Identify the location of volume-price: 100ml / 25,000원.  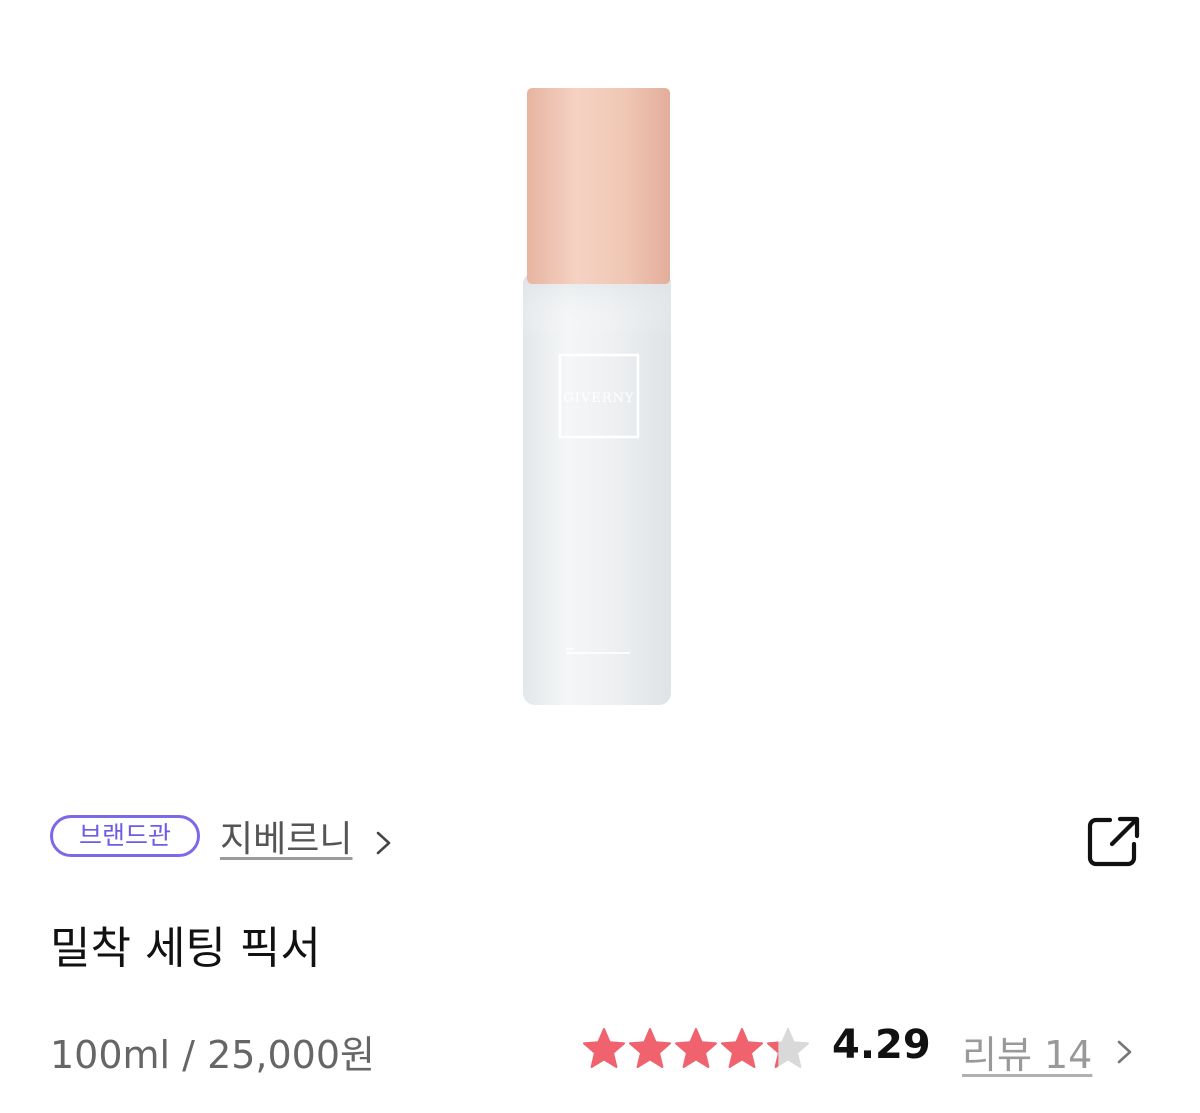
(212, 1055).